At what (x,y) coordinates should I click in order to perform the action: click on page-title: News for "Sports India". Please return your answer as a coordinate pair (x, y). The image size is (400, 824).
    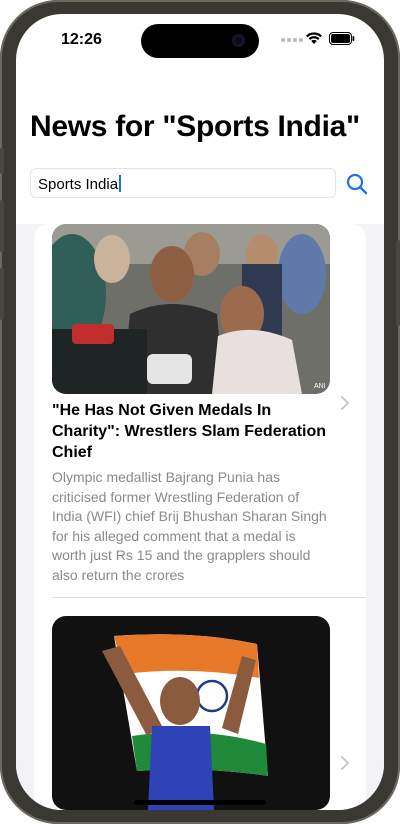
    Looking at the image, I should click on (195, 126).